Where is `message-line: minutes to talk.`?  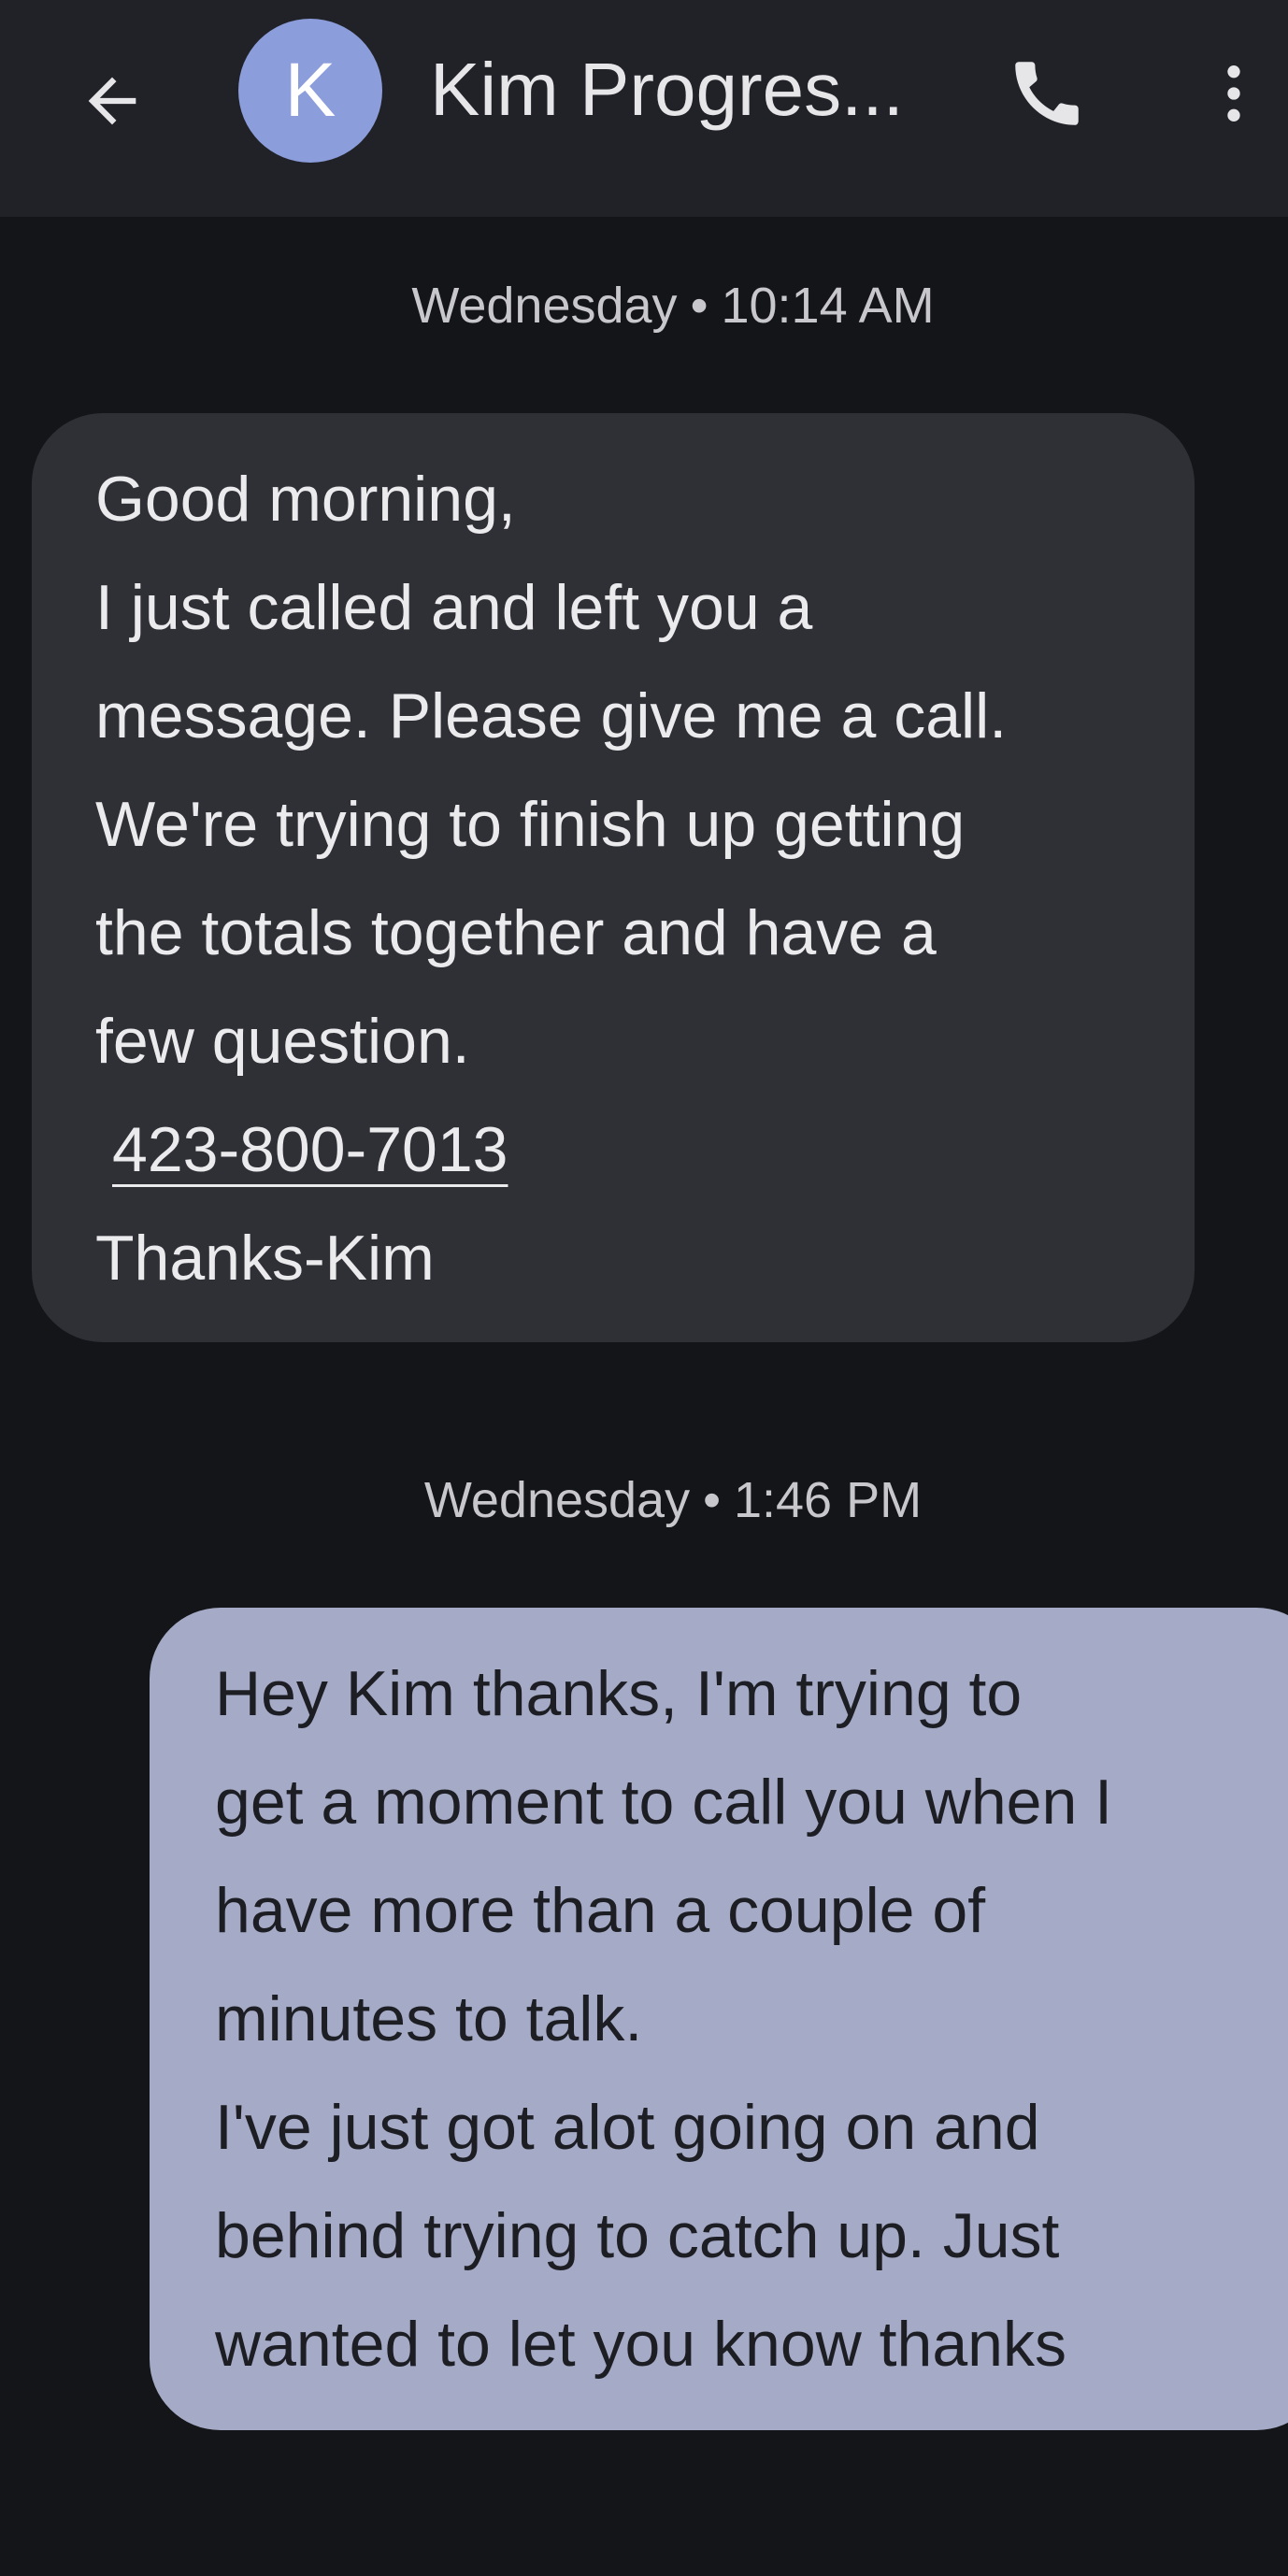
message-line: minutes to talk. is located at coordinates (429, 2018).